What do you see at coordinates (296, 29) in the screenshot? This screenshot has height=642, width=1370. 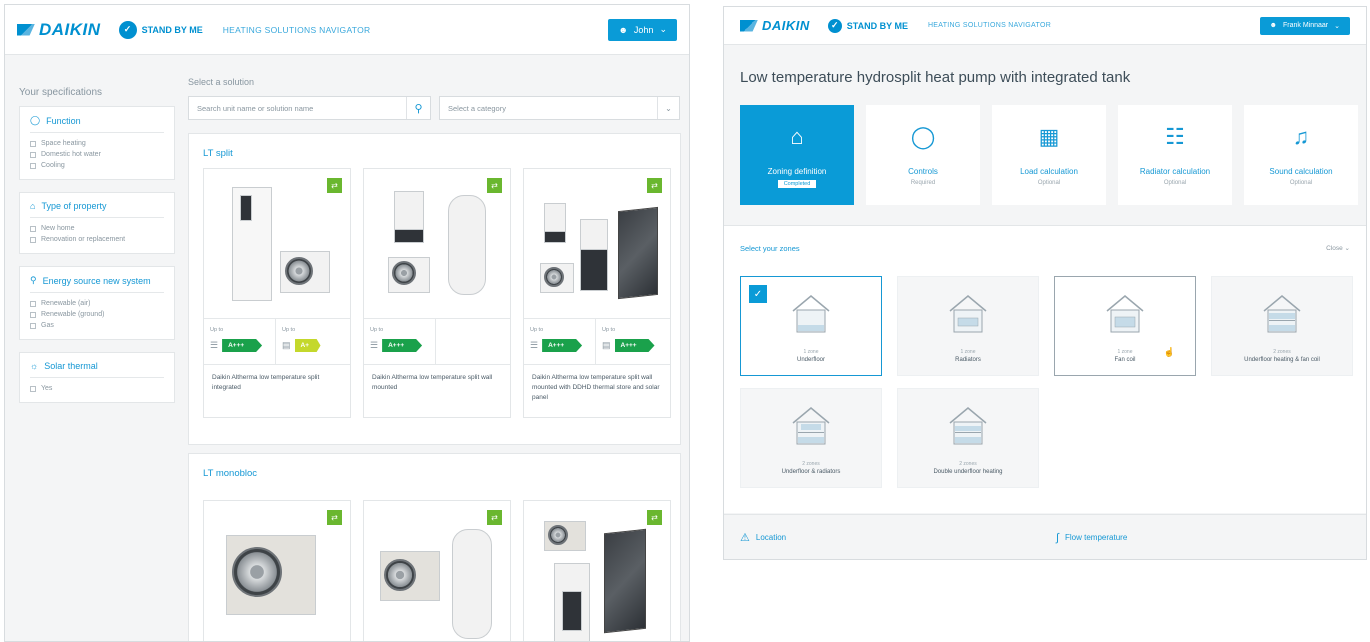 I see `app-name: HEATING SOLUTIONS NAVIGATOR` at bounding box center [296, 29].